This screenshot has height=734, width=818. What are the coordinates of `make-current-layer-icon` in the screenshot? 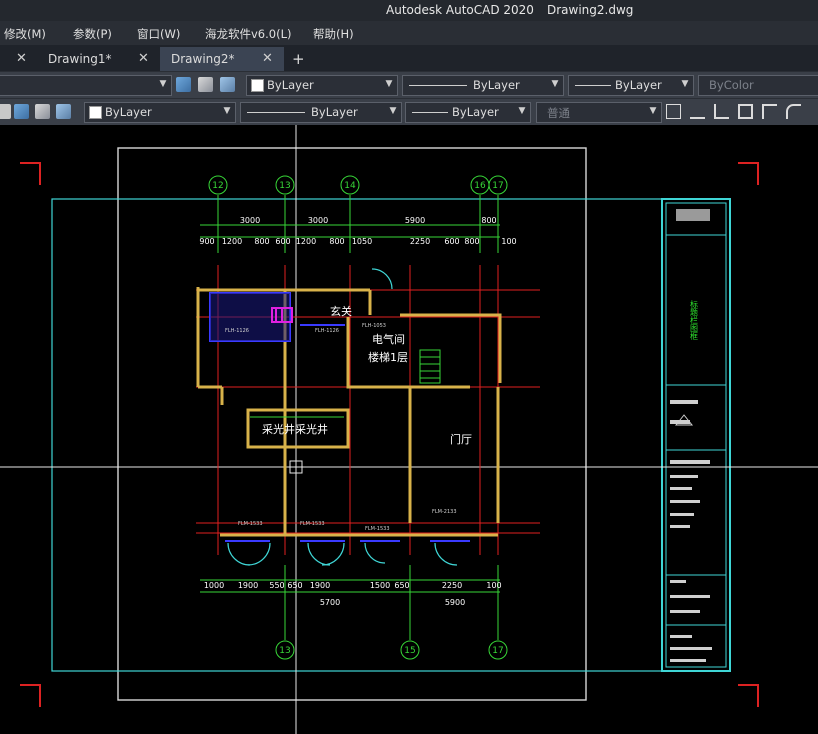 It's located at (183, 84).